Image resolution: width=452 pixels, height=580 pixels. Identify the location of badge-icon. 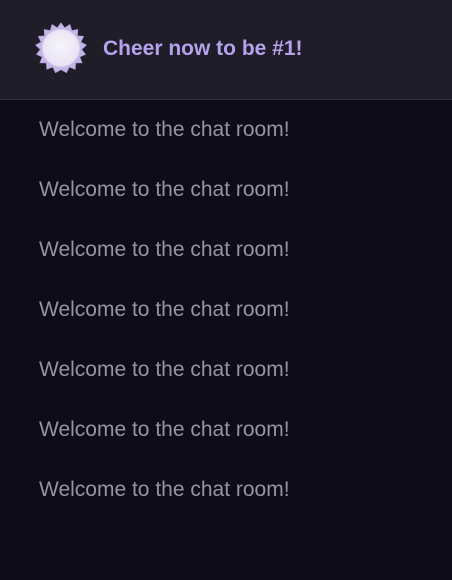
(61, 49).